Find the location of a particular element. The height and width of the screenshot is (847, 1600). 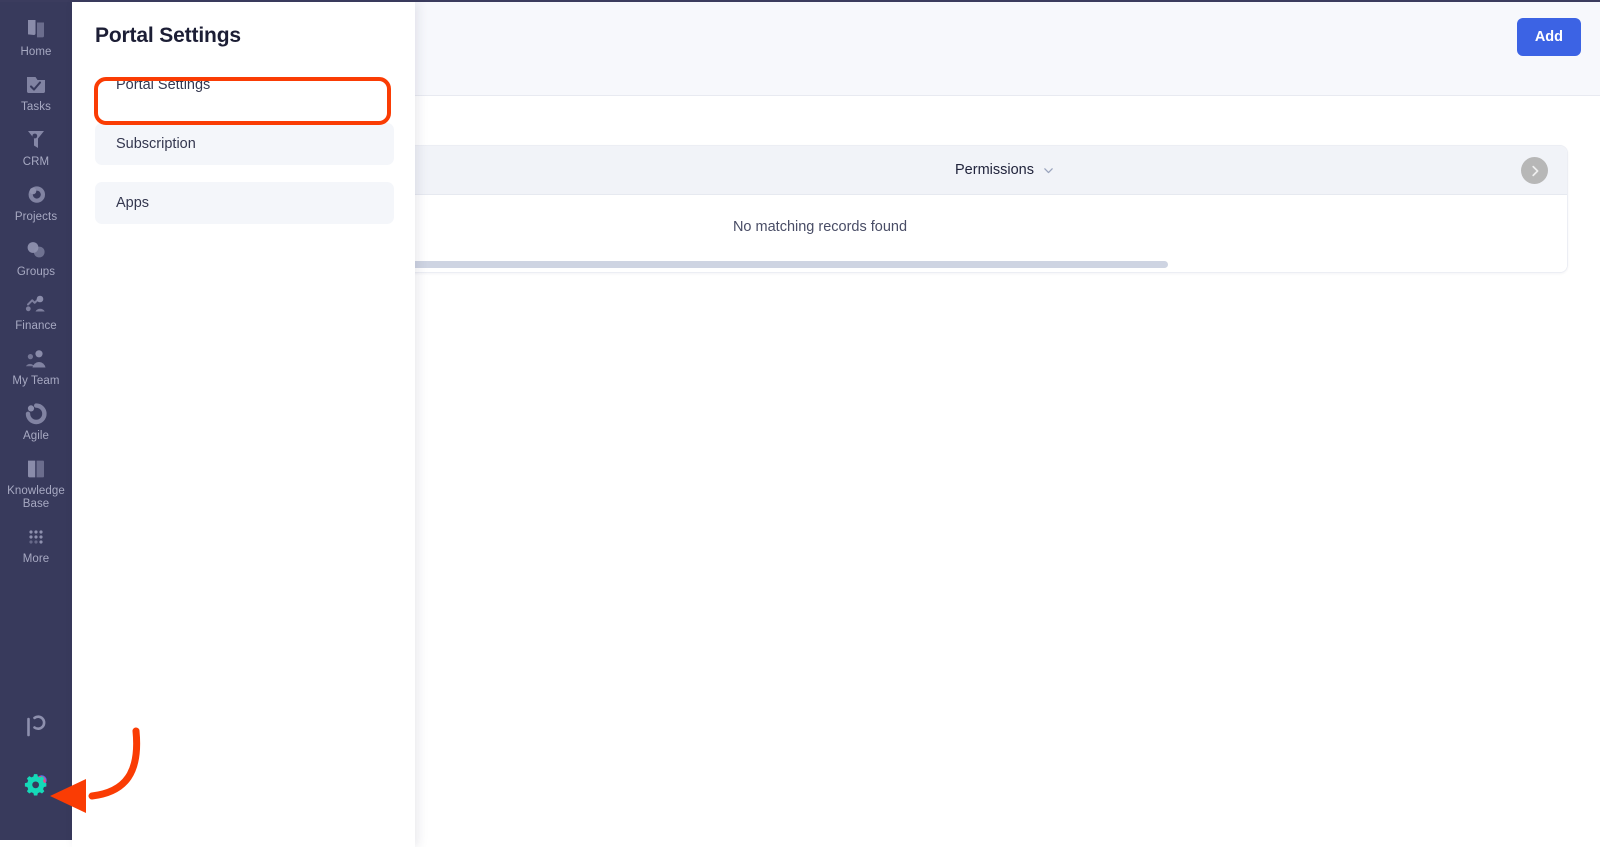

panel-menu-list: Portal Settings Subscription Apps is located at coordinates (244, 152).